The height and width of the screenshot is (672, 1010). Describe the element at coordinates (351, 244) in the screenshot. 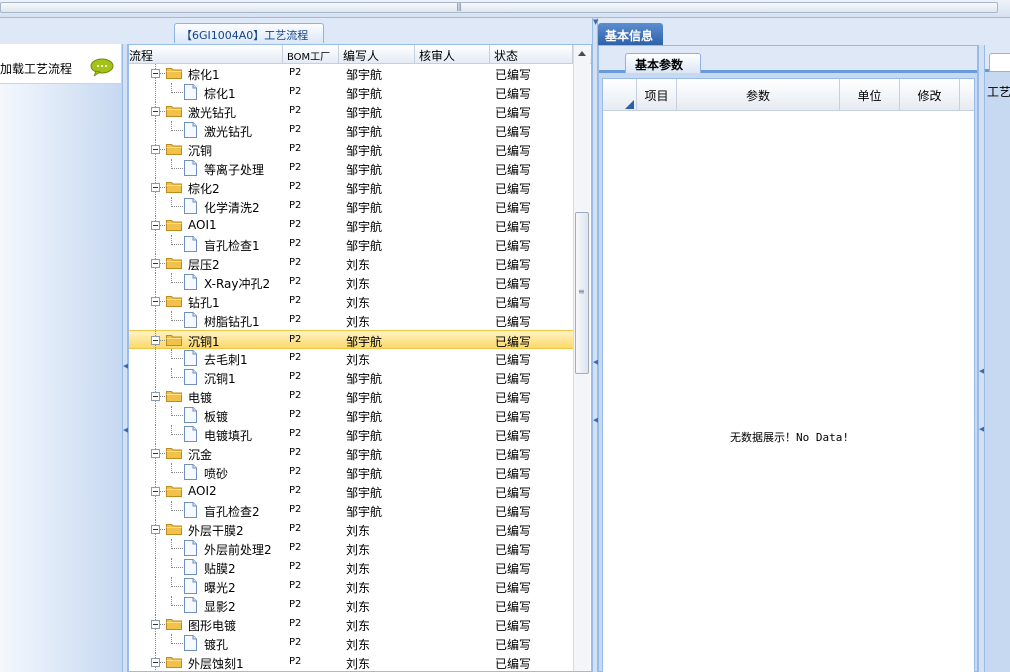

I see `tree-row: 盲孔检查1 P2 邹宇航 已编写` at that location.